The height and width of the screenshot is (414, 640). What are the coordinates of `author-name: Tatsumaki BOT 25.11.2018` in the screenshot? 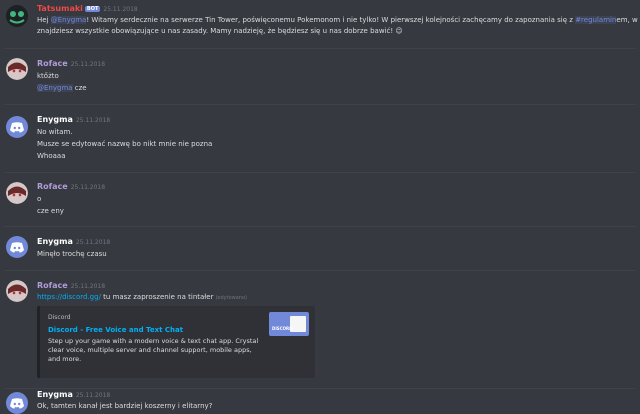 It's located at (87, 8).